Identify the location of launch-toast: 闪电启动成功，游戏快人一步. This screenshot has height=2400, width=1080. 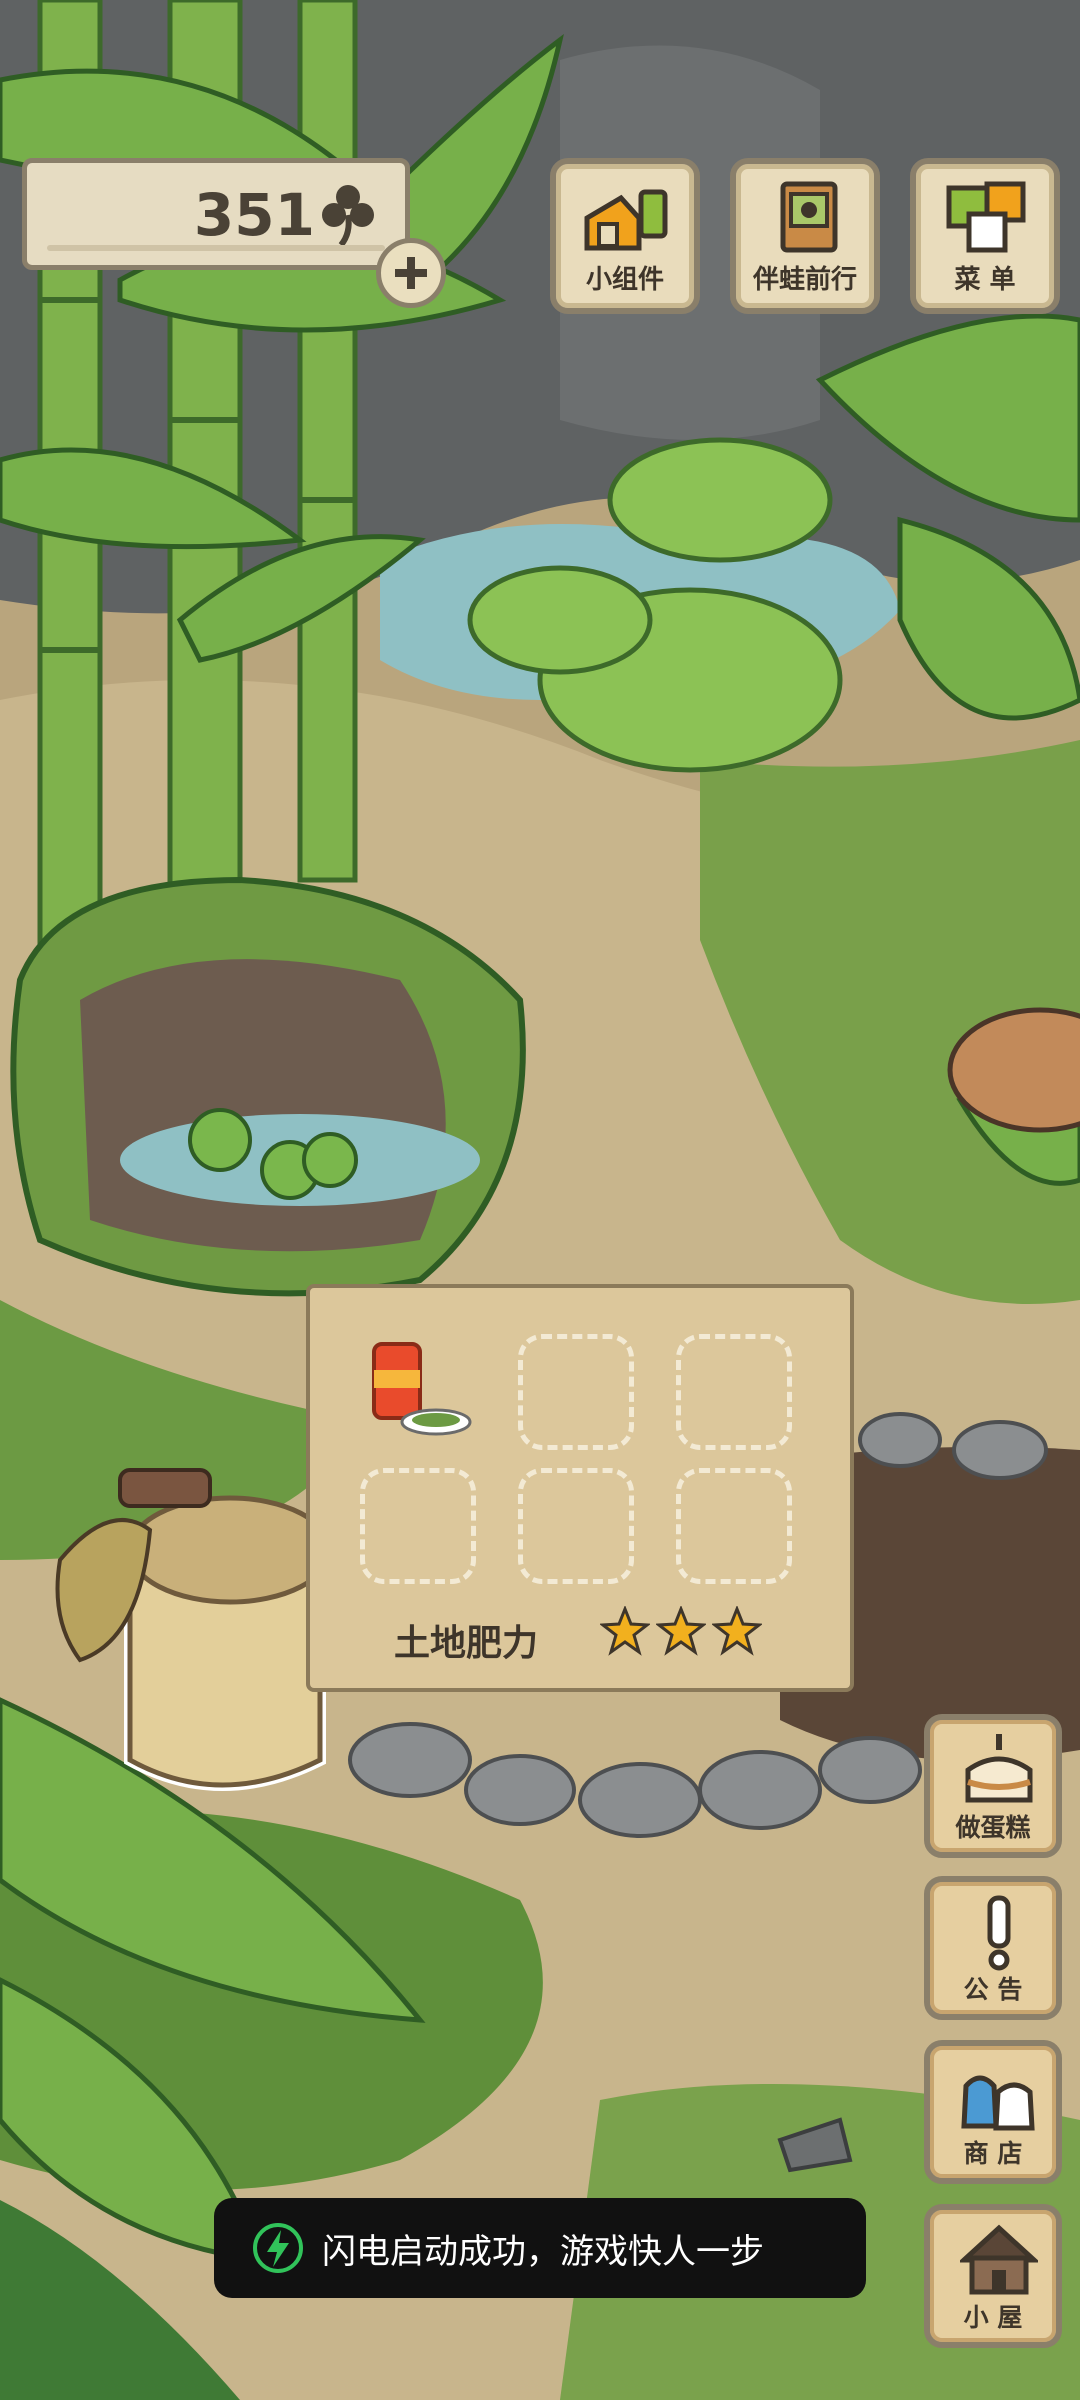
(540, 2248).